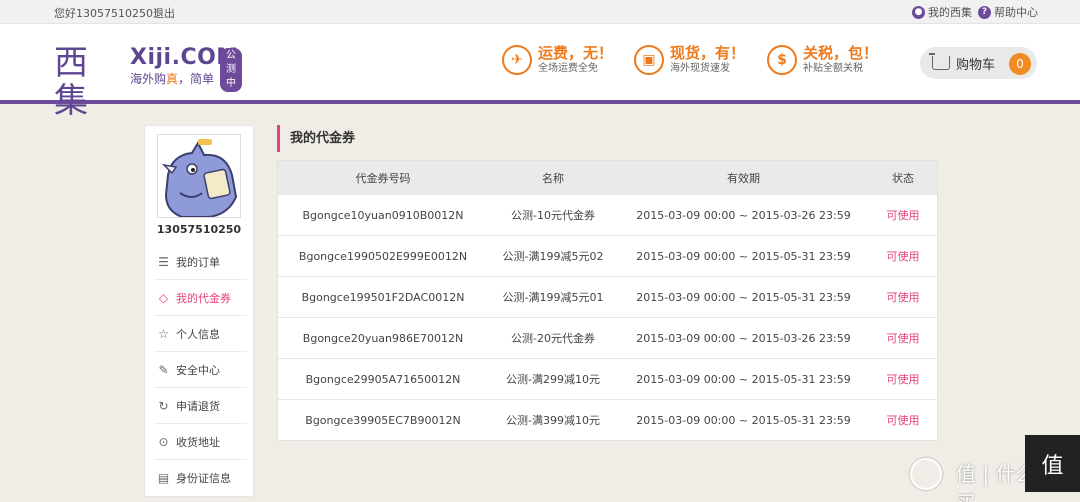  I want to click on sidebar-item-profile: ☆ 个人信息, so click(201, 334).